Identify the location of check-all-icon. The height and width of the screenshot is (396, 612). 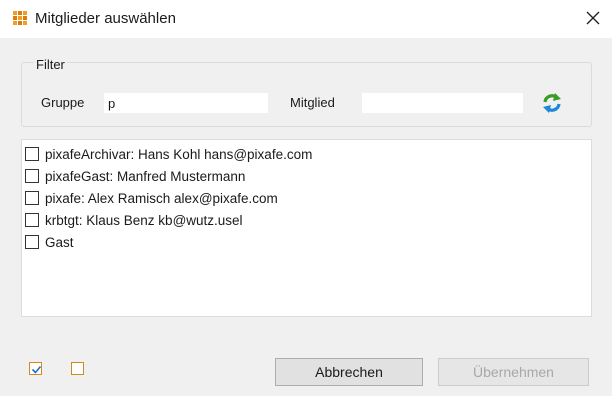
(35, 368).